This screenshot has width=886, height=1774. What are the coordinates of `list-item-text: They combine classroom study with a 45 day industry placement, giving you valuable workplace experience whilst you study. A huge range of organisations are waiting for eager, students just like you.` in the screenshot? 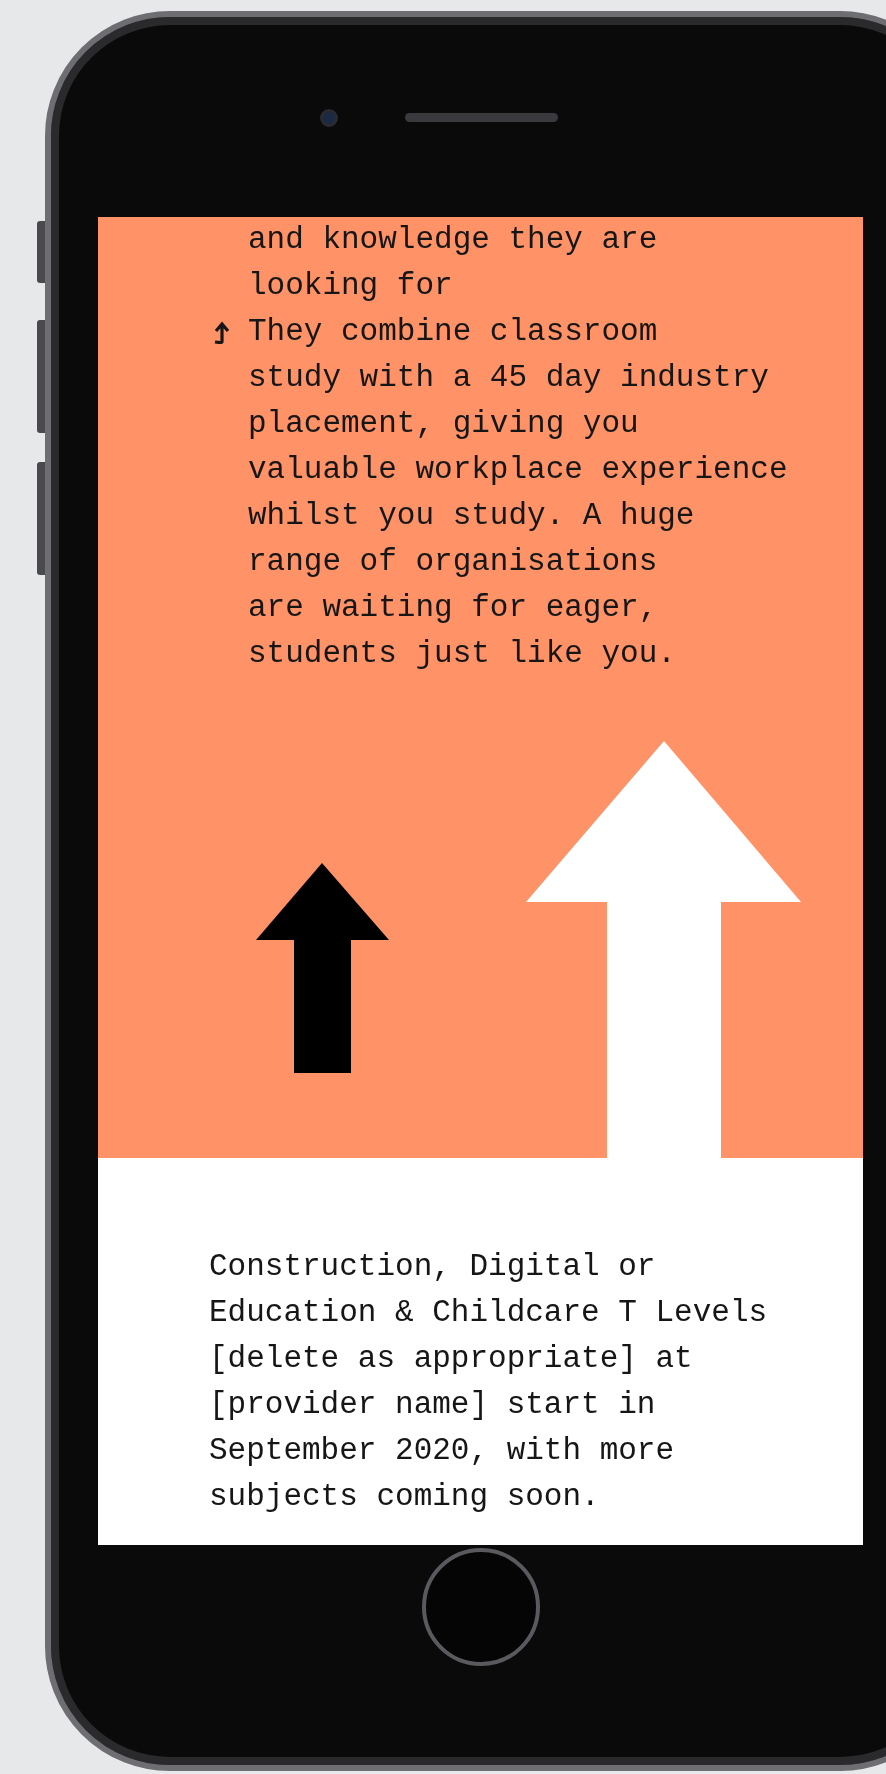 It's located at (518, 493).